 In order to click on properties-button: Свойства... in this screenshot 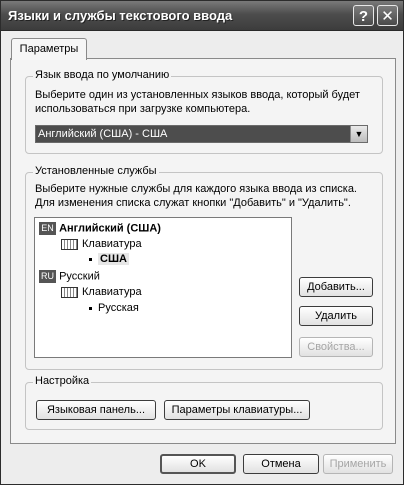, I will do `click(336, 347)`.